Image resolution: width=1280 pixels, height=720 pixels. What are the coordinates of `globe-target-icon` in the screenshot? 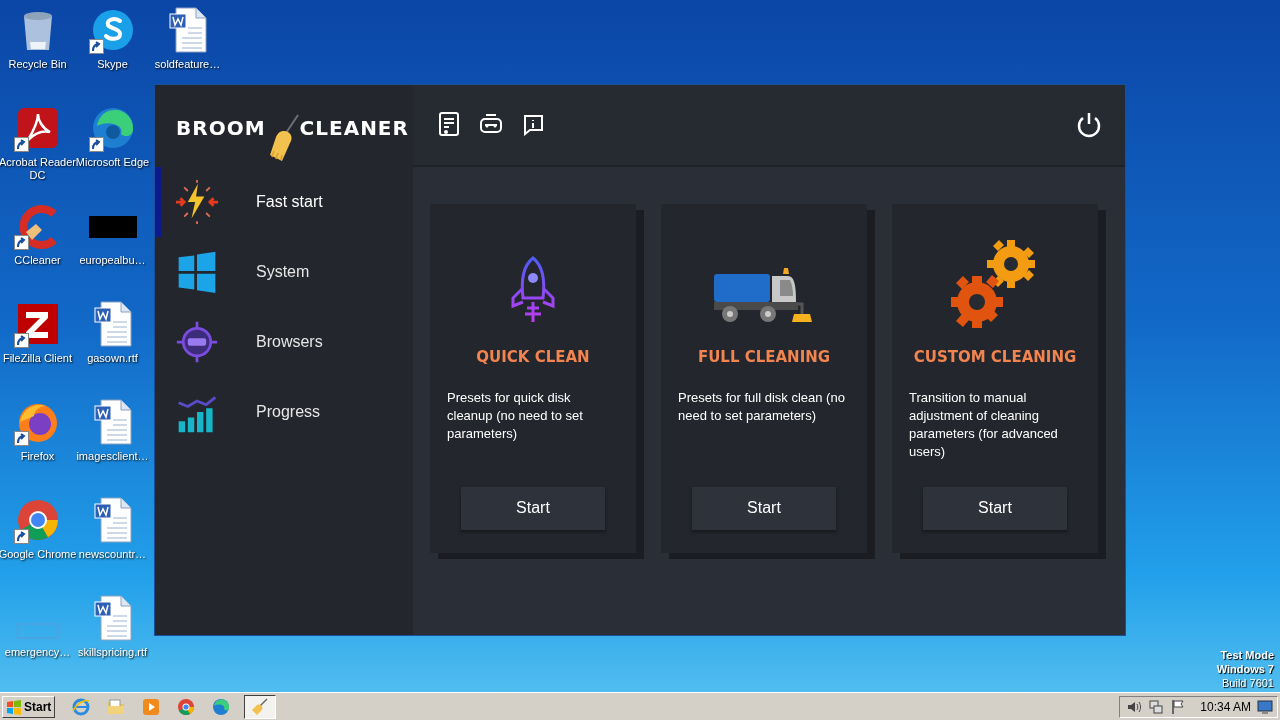 It's located at (197, 342).